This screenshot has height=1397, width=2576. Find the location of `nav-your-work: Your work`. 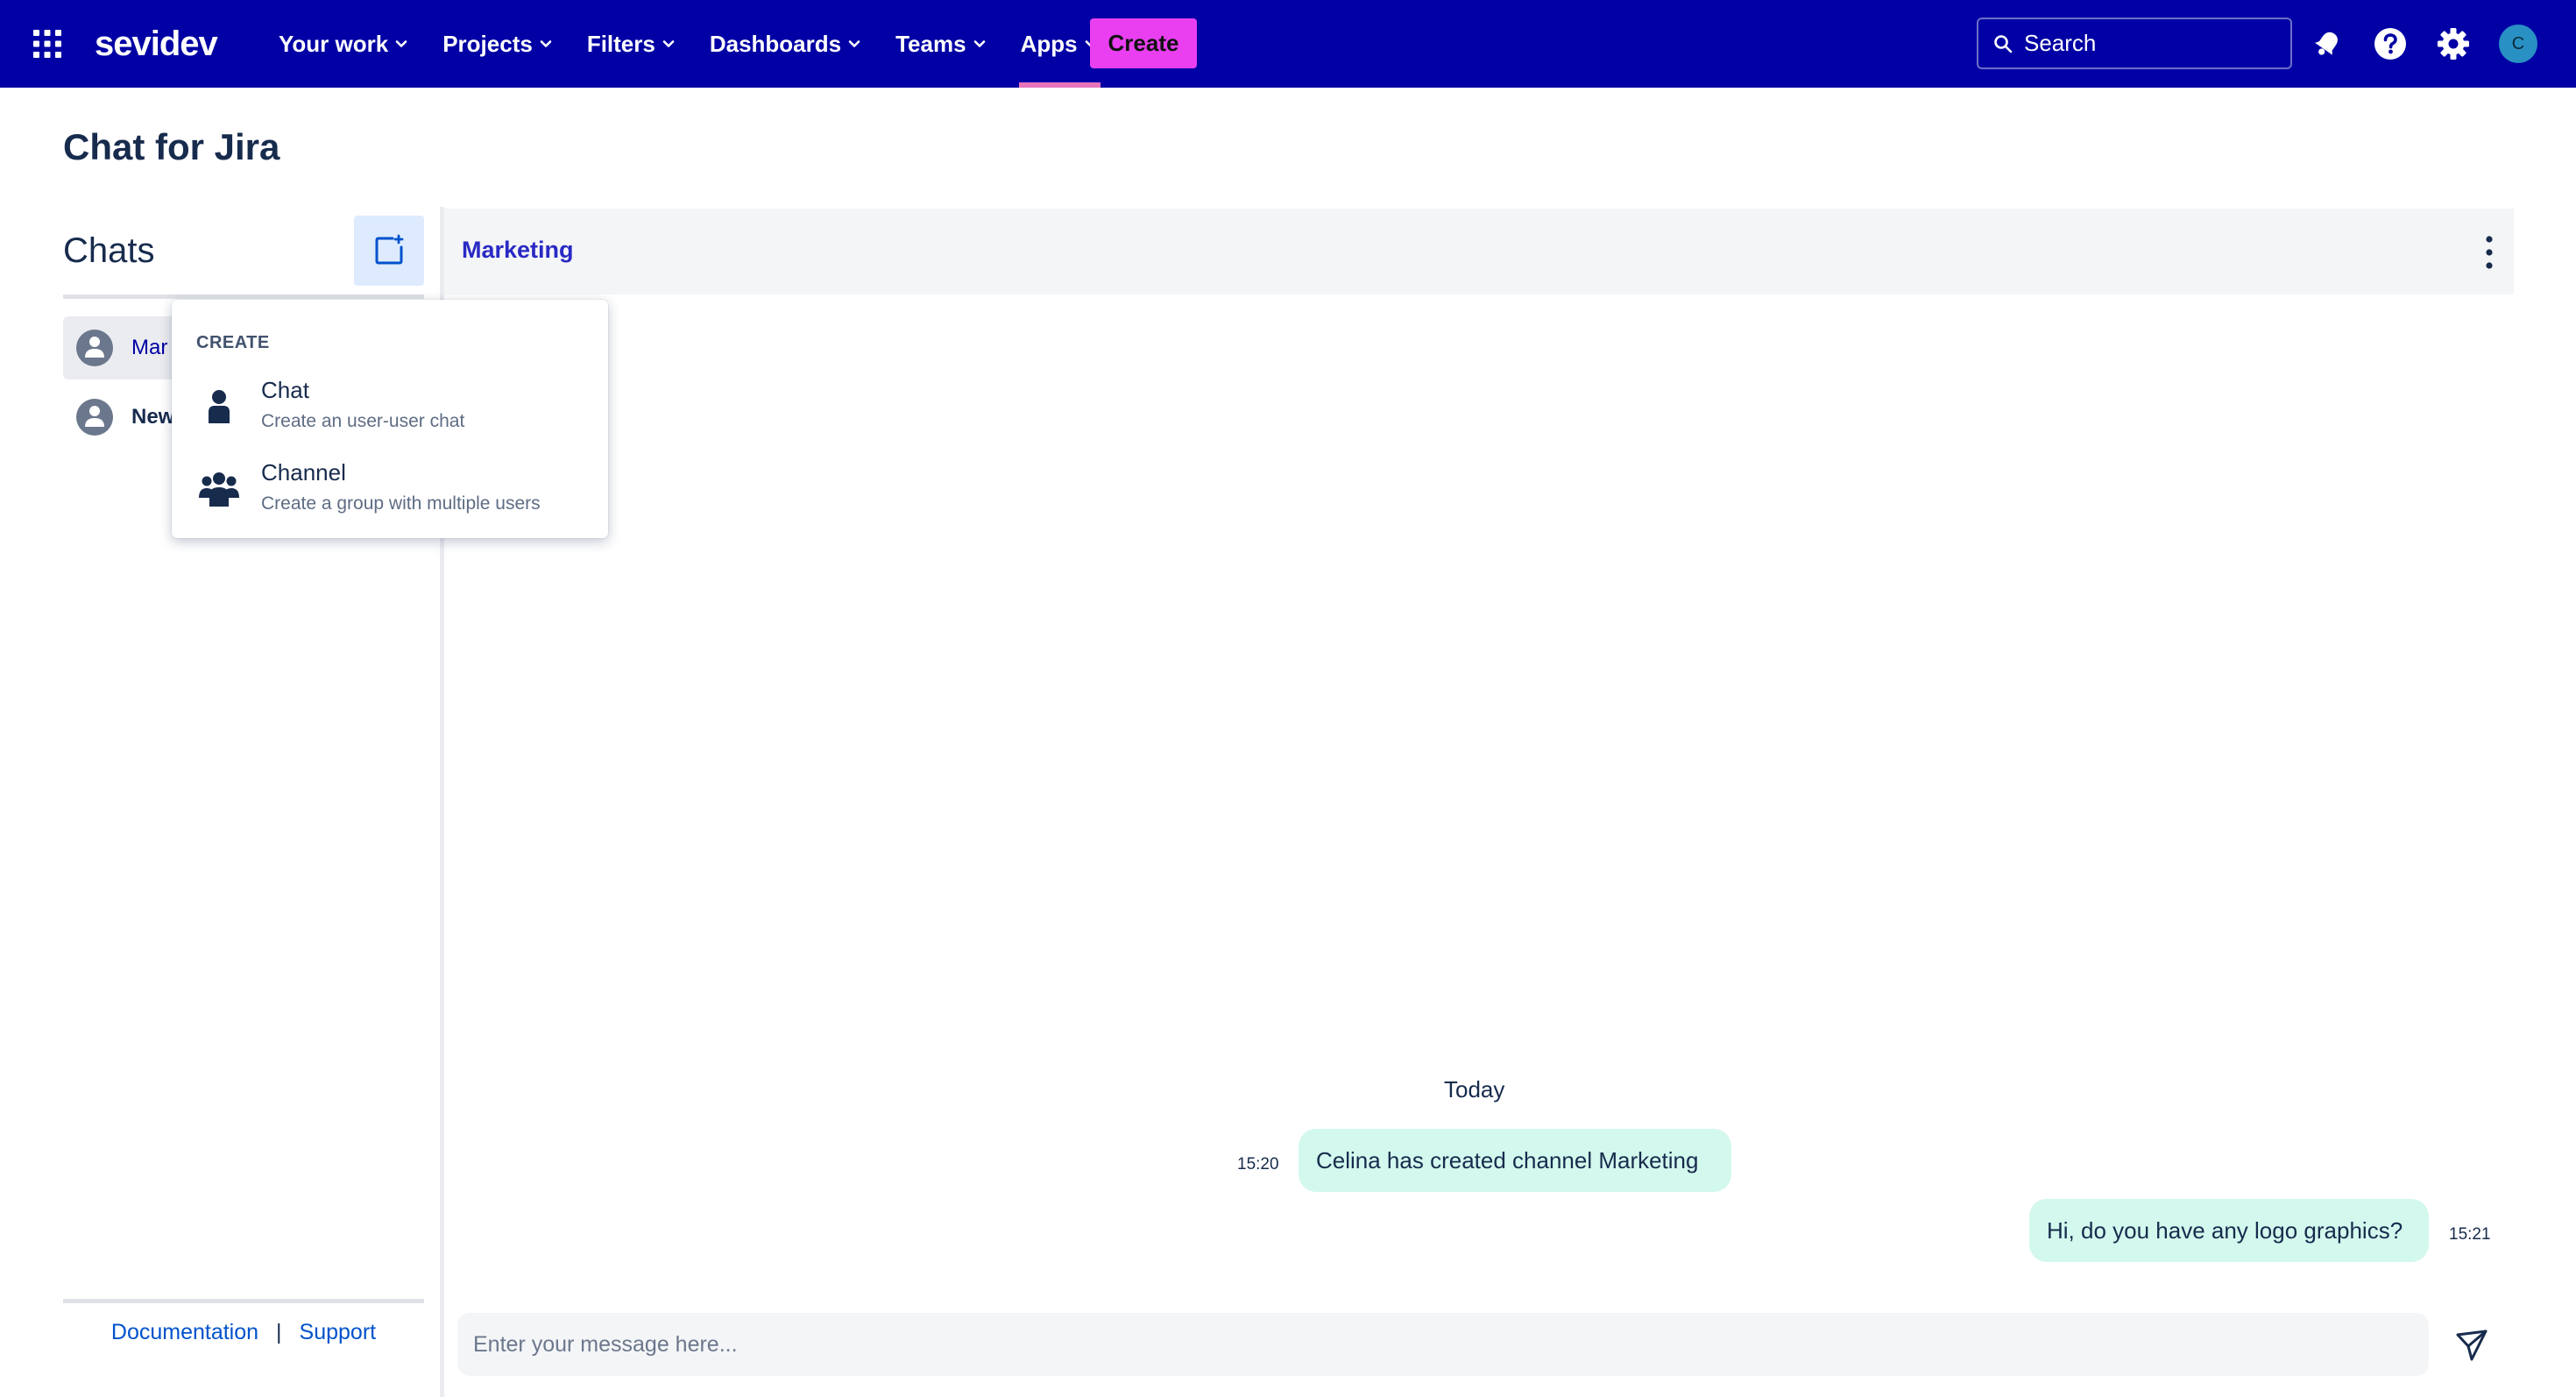

nav-your-work: Your work is located at coordinates (344, 44).